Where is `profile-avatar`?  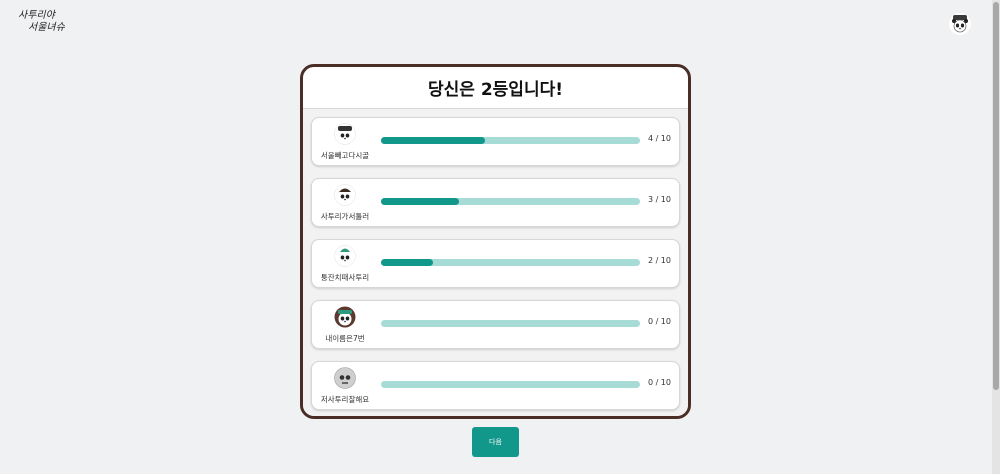 profile-avatar is located at coordinates (960, 24).